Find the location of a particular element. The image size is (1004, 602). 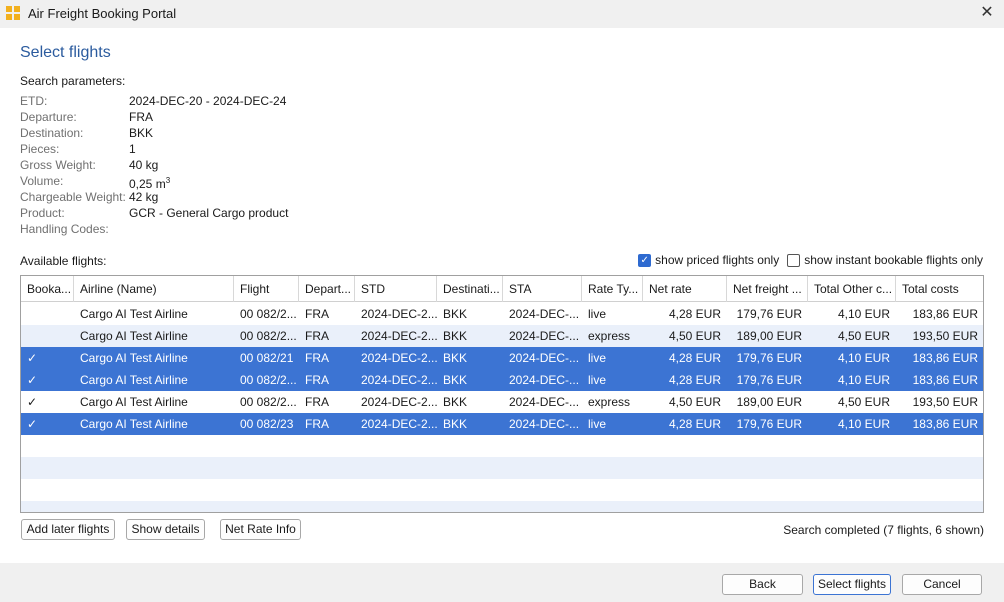

column-header: STA is located at coordinates (542, 289).